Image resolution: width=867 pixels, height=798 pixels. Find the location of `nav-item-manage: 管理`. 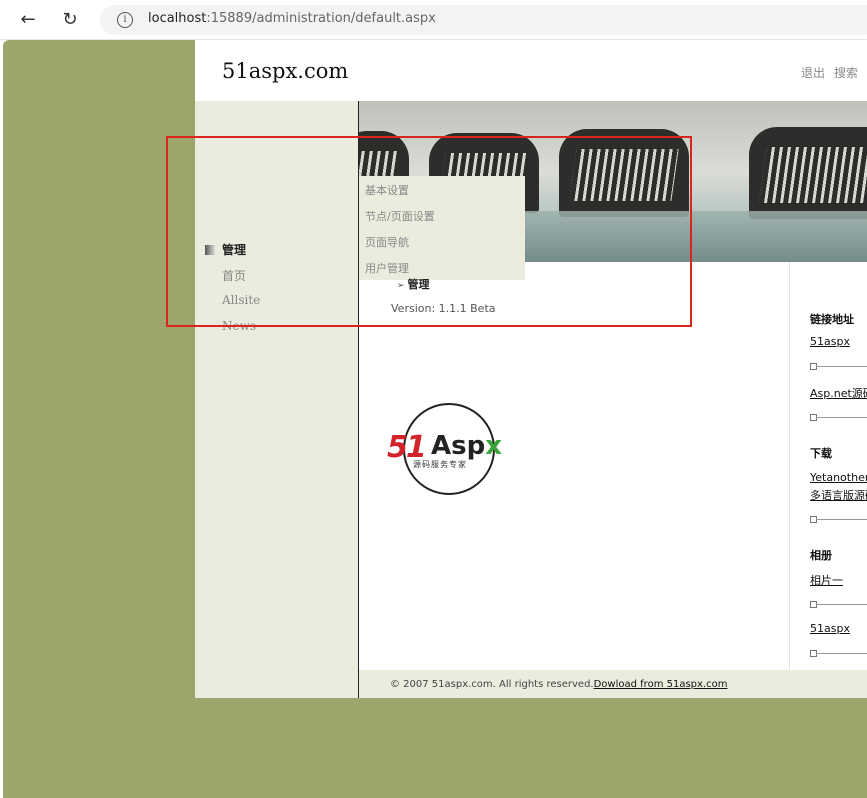

nav-item-manage: 管理 is located at coordinates (232, 254).